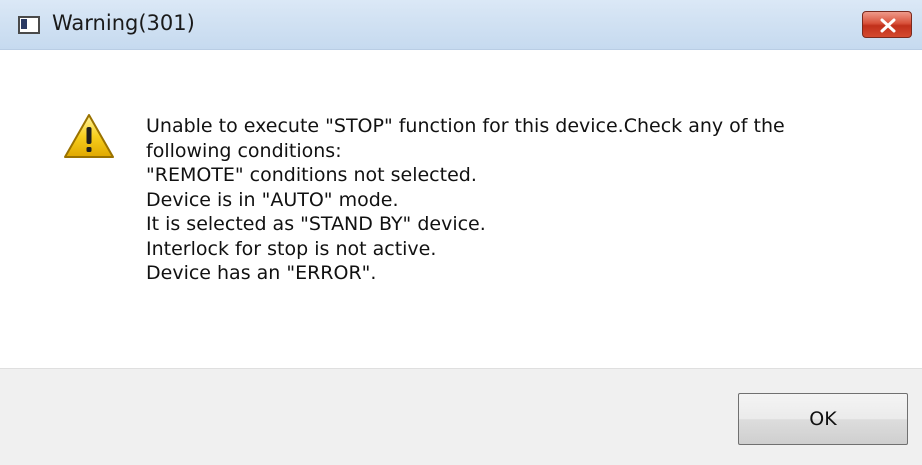 The width and height of the screenshot is (922, 465). I want to click on close-button, so click(887, 24).